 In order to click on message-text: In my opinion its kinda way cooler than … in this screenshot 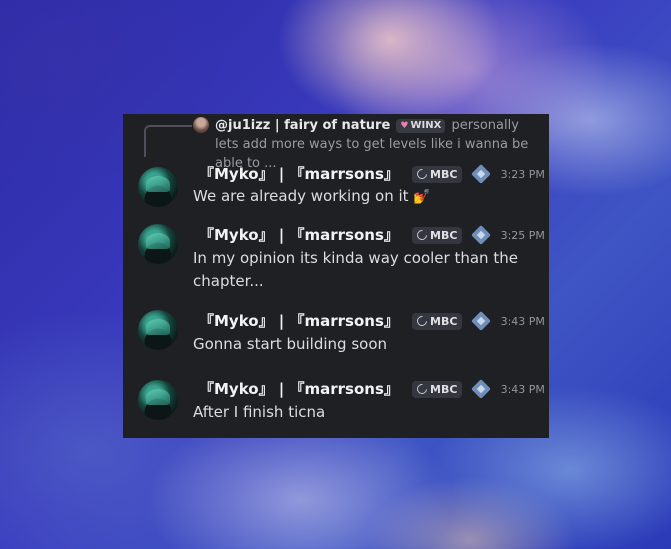, I will do `click(355, 269)`.